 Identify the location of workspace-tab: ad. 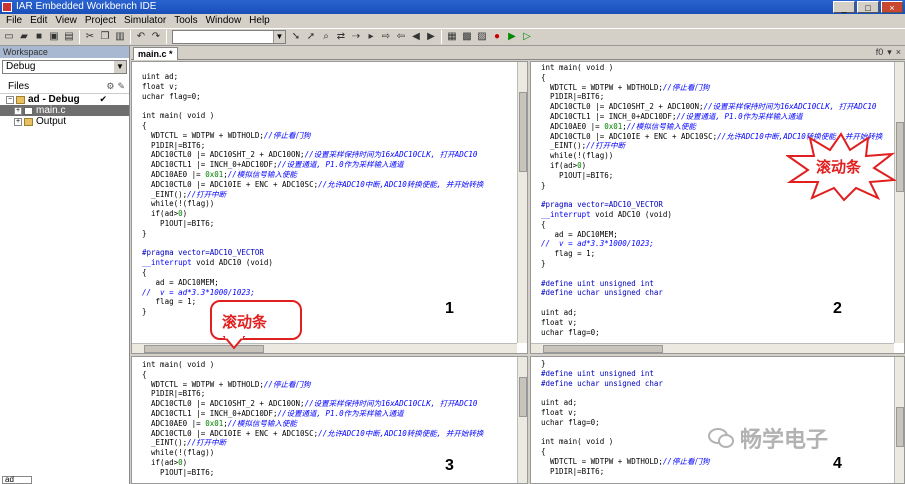
(17, 480).